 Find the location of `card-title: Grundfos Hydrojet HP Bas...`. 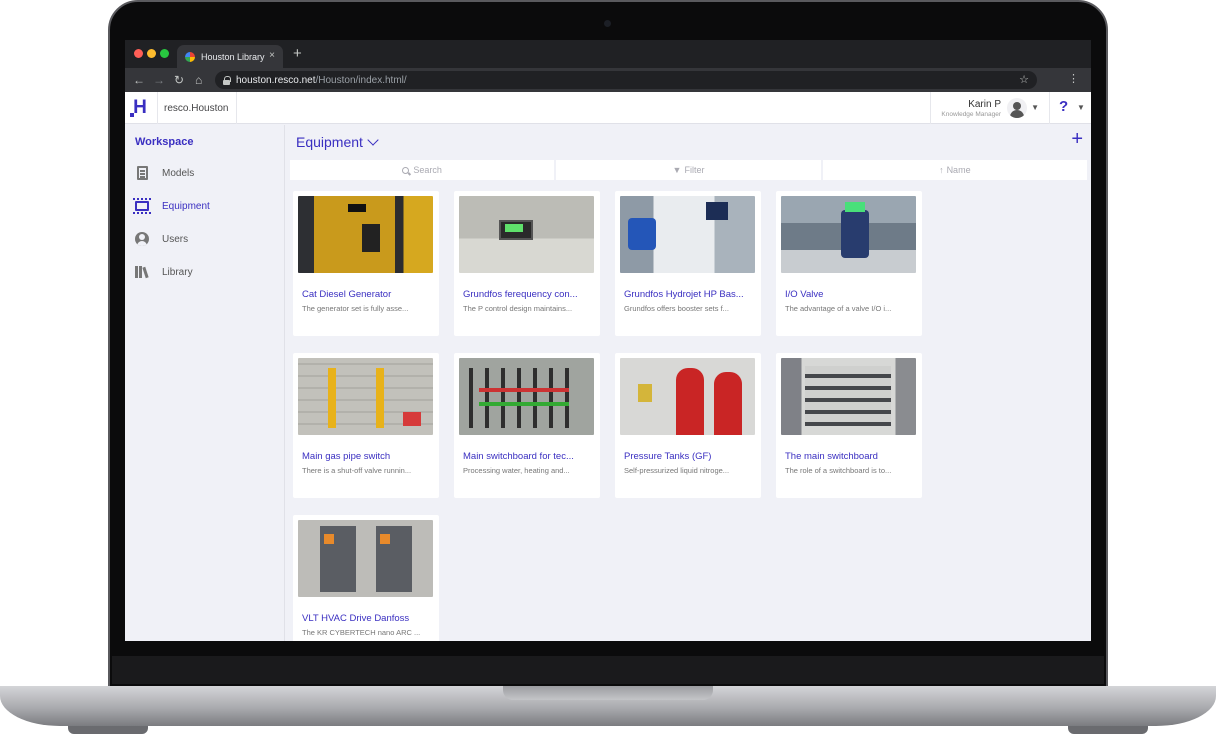

card-title: Grundfos Hydrojet HP Bas... is located at coordinates (684, 294).